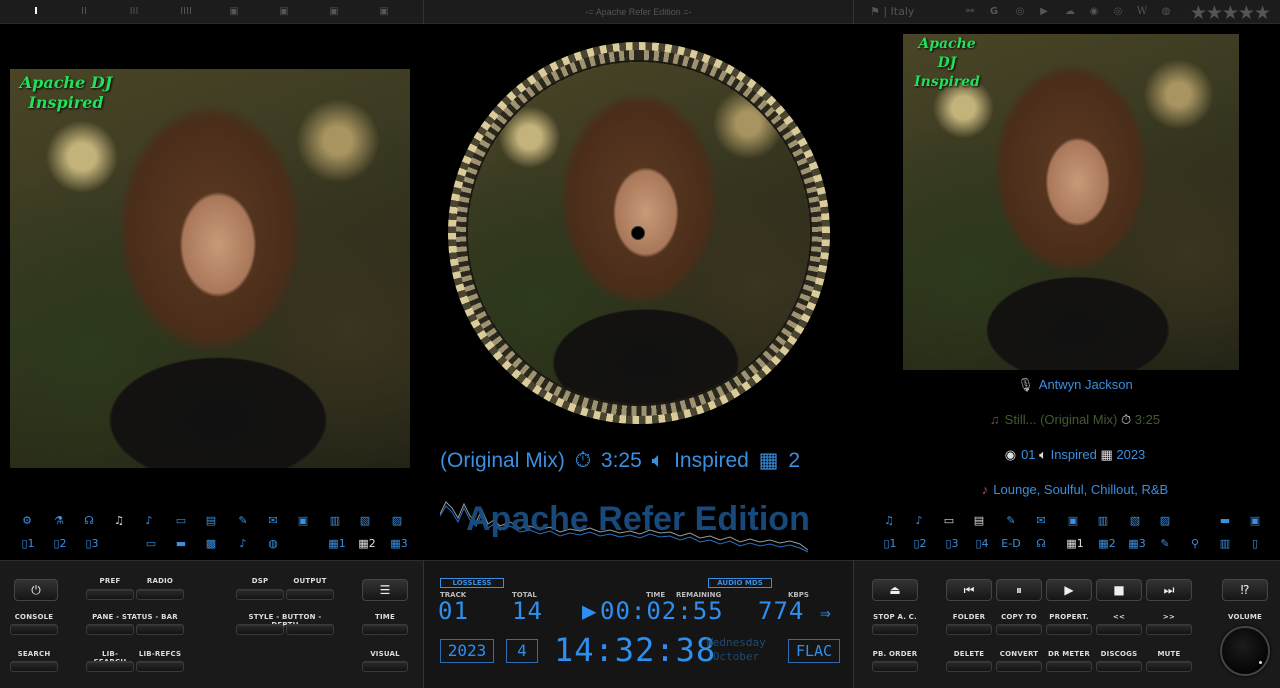 The width and height of the screenshot is (1280, 688). I want to click on bag-icon: ▣, so click(1255, 521).